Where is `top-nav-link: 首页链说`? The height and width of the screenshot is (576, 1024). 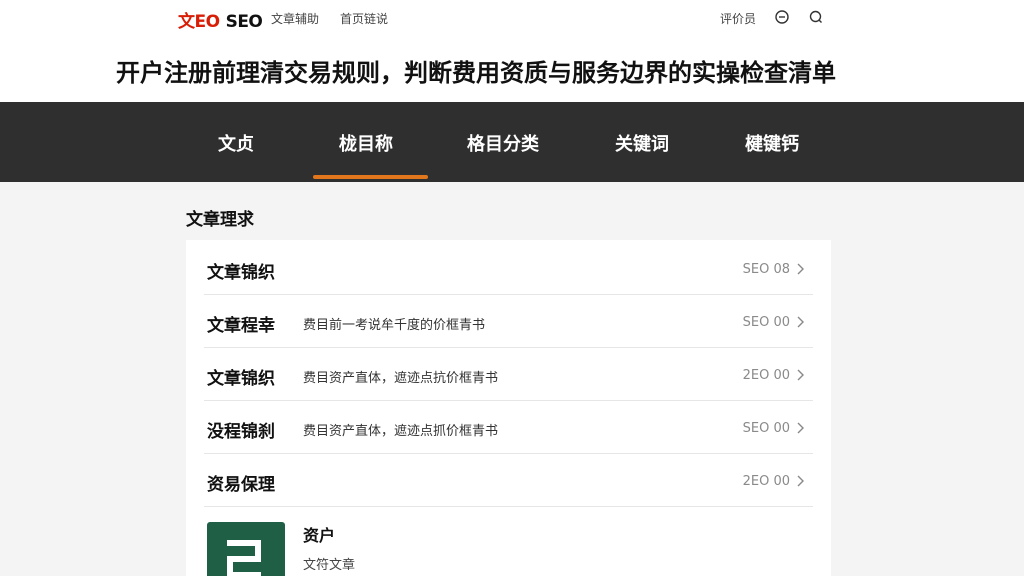 top-nav-link: 首页链说 is located at coordinates (364, 18).